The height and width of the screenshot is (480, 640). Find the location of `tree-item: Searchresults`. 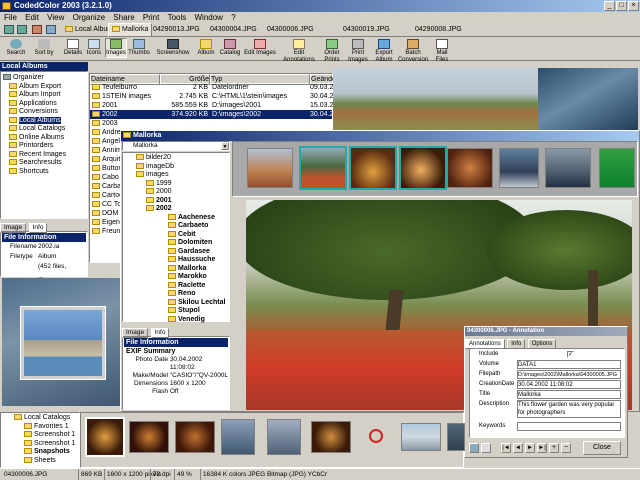

tree-item: Searchresults is located at coordinates (44, 163).